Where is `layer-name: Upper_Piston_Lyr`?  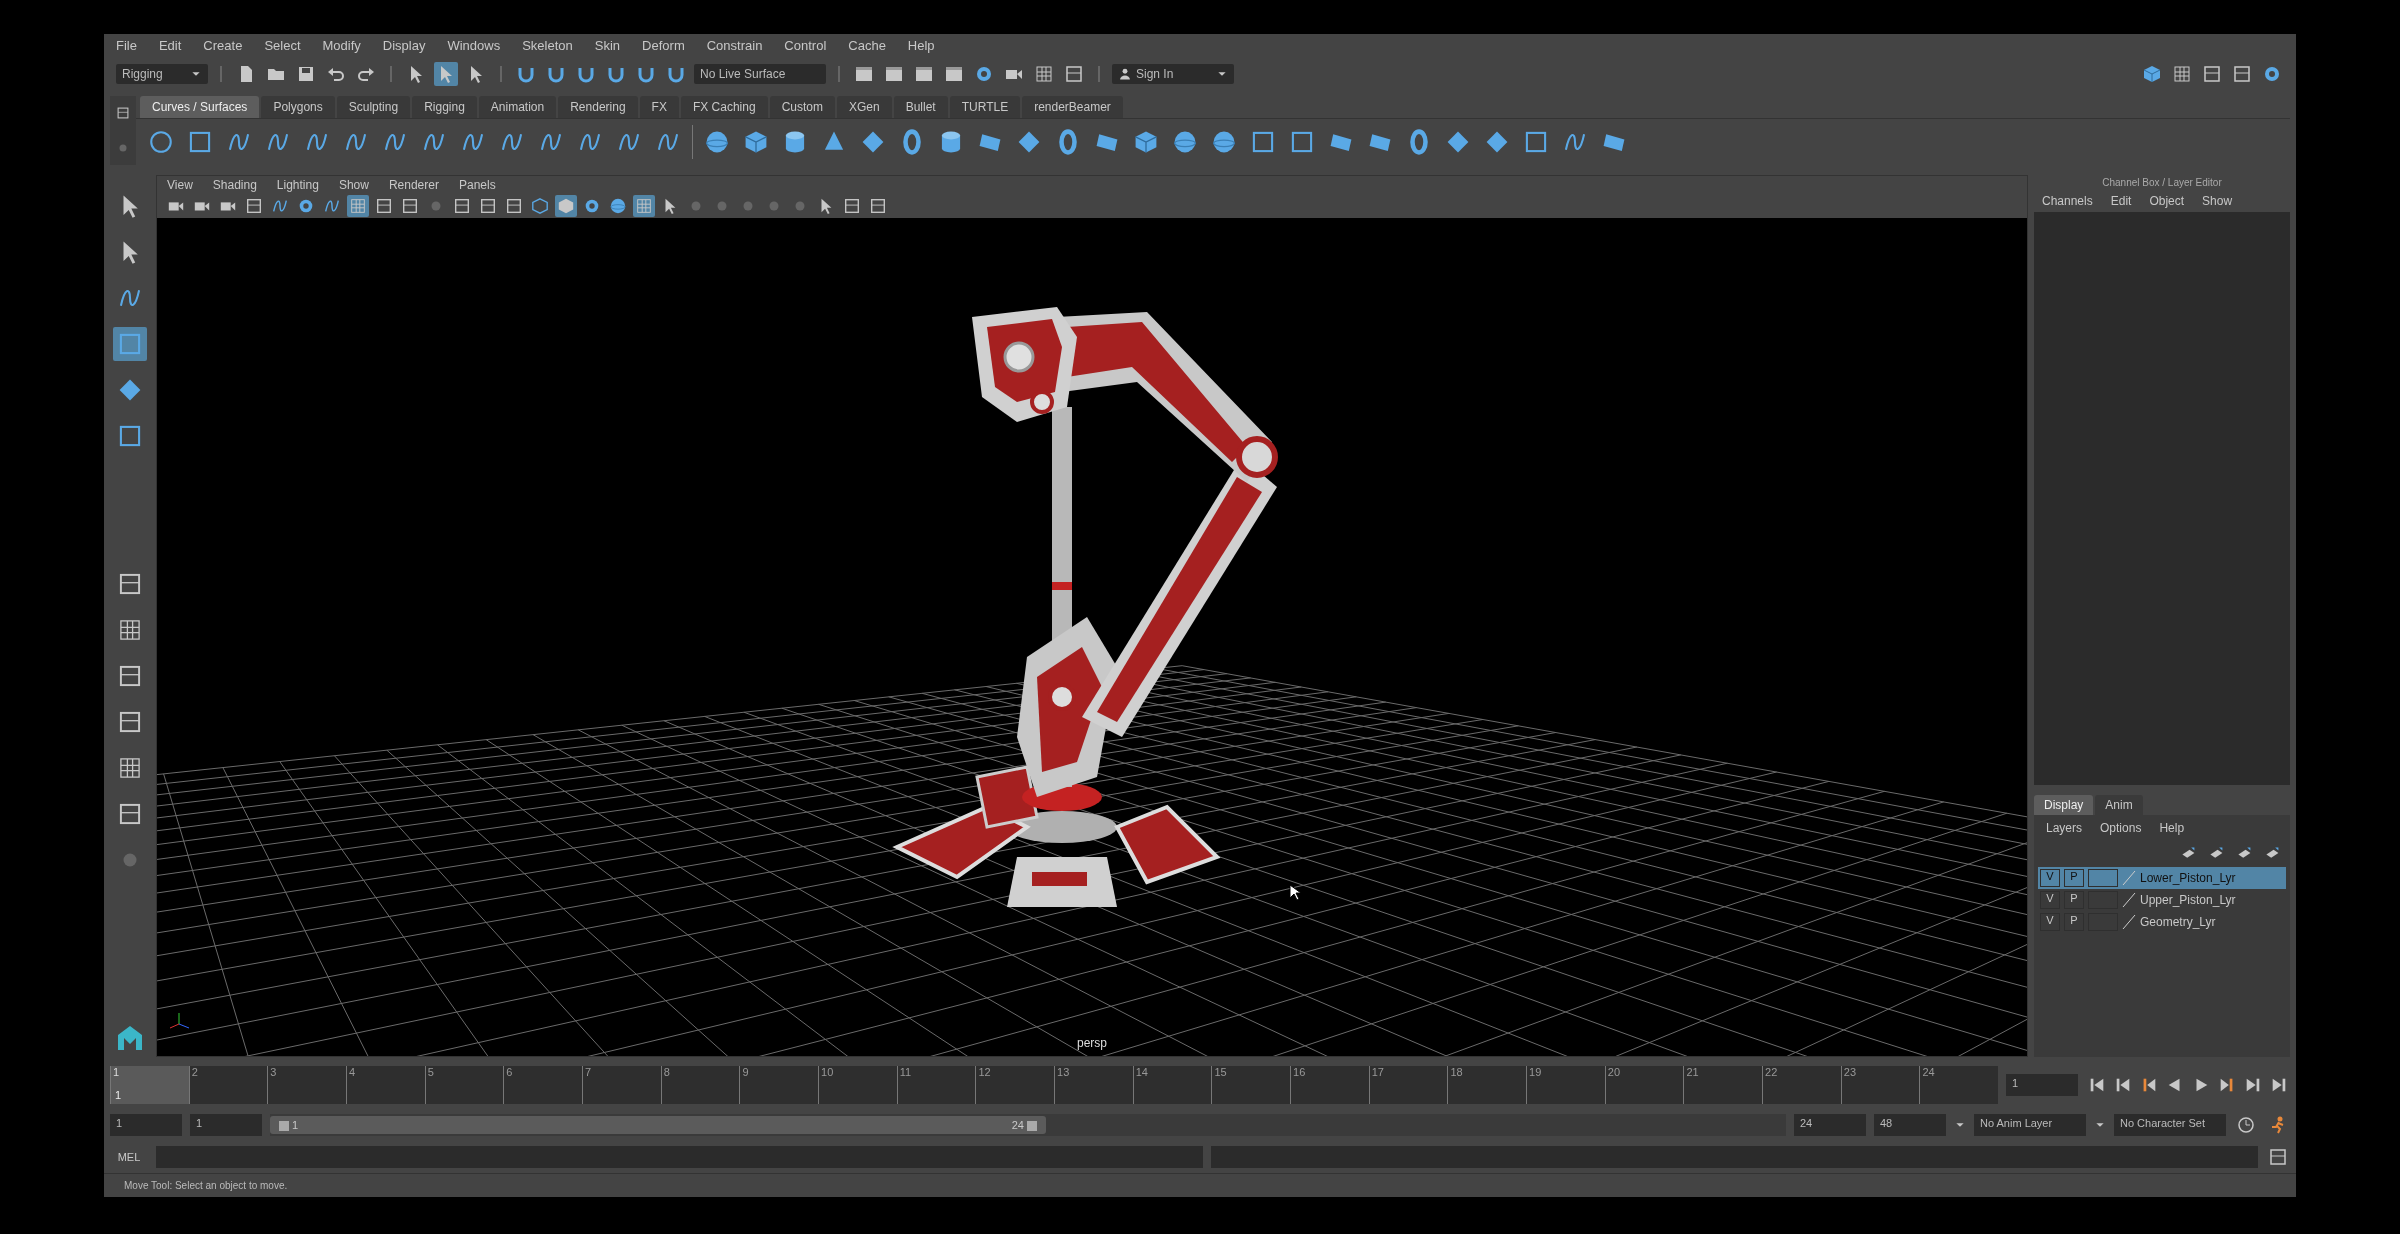
layer-name: Upper_Piston_Lyr is located at coordinates (2188, 900).